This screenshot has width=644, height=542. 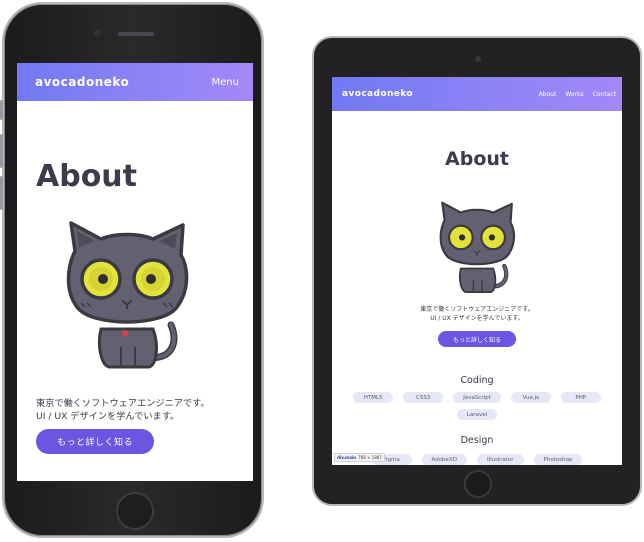 I want to click on phone-learn-more-button: もっと詳しく知る, so click(x=95, y=441).